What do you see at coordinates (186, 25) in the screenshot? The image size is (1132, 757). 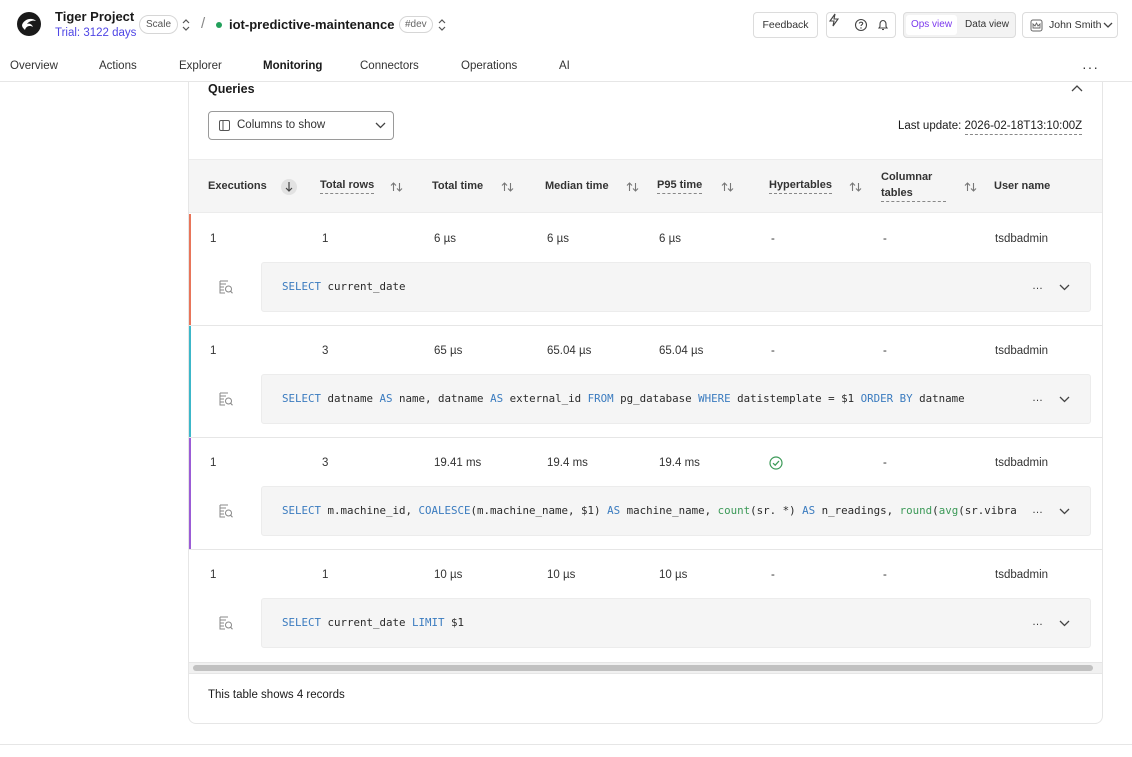 I see `project-switch-icon` at bounding box center [186, 25].